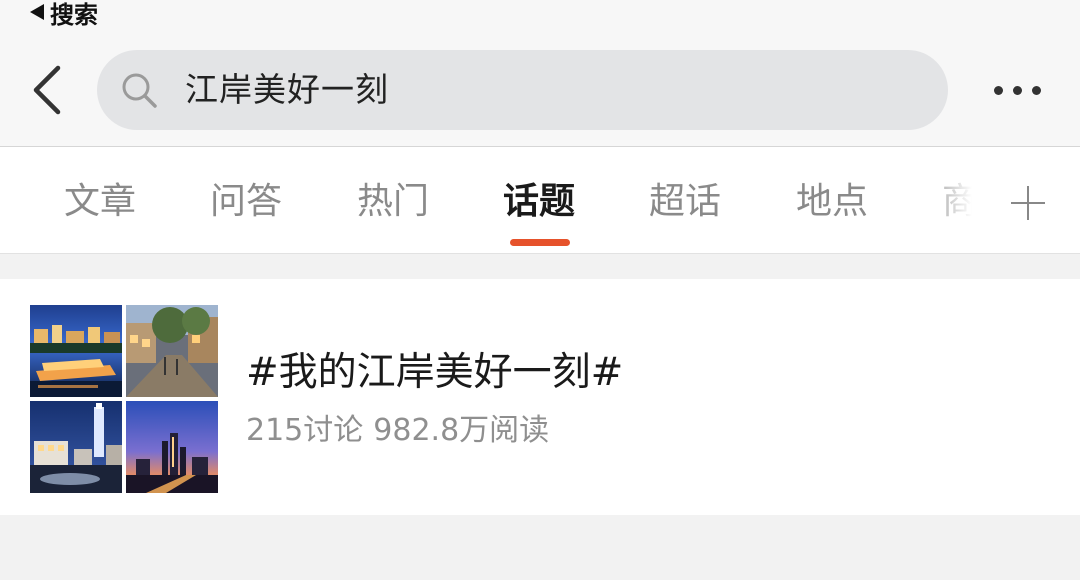  Describe the element at coordinates (393, 200) in the screenshot. I see `tab-popular: 热门` at that location.